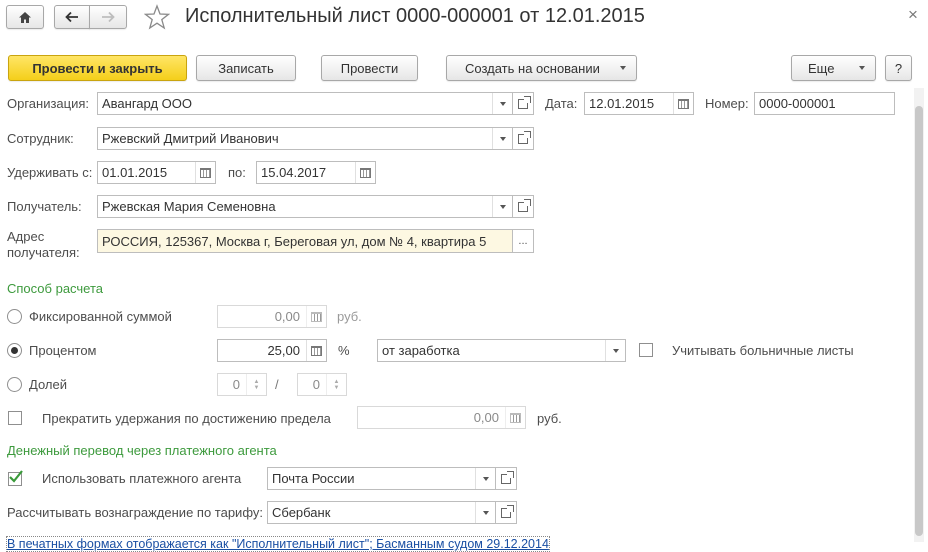  What do you see at coordinates (72, 17) in the screenshot?
I see `back-button` at bounding box center [72, 17].